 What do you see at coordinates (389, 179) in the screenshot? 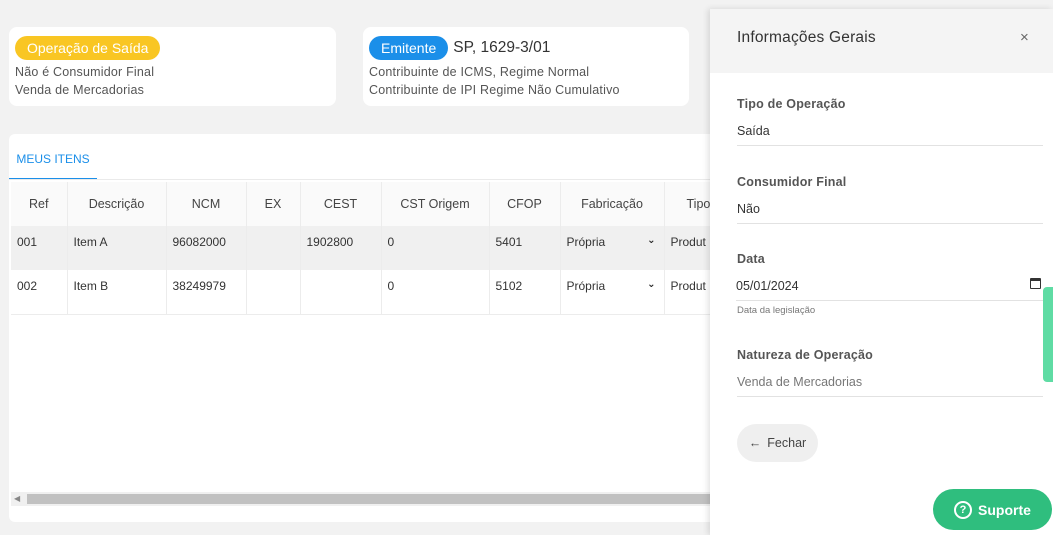
I see `tab-divider` at bounding box center [389, 179].